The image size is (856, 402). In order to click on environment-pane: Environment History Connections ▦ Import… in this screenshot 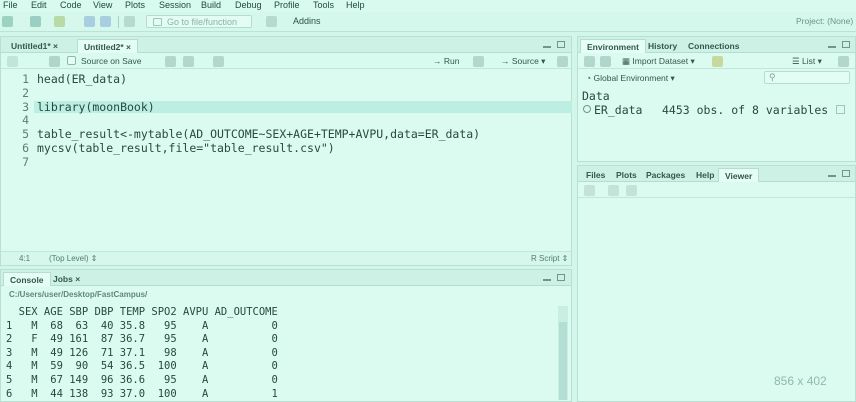, I will do `click(716, 99)`.